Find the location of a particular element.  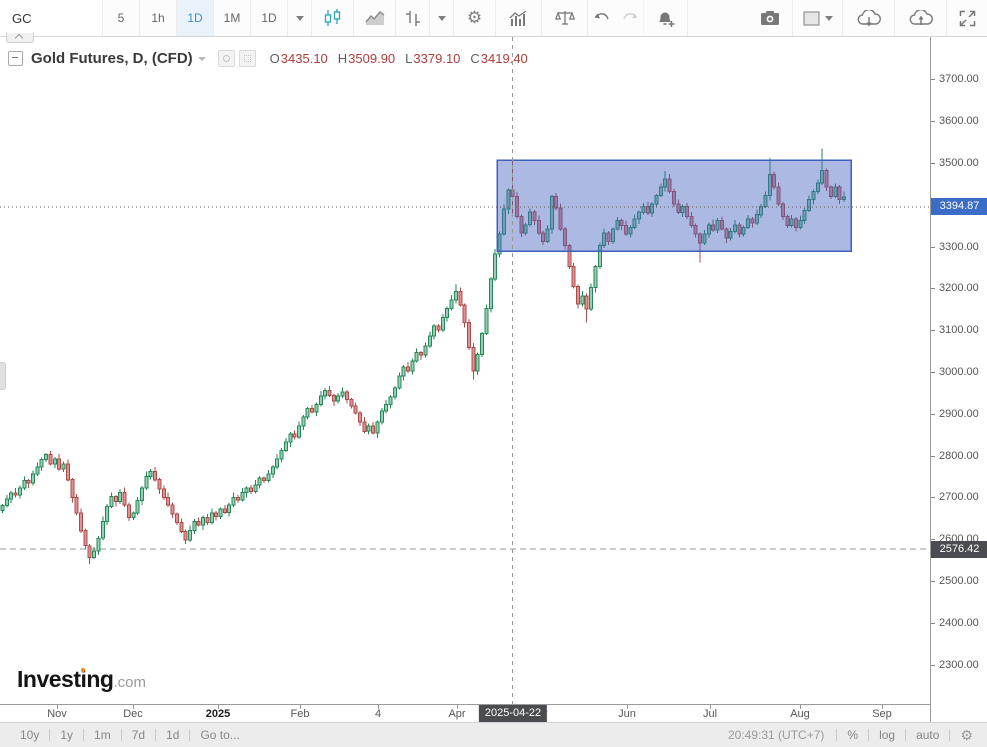

selection-box-drawing is located at coordinates (674, 205).